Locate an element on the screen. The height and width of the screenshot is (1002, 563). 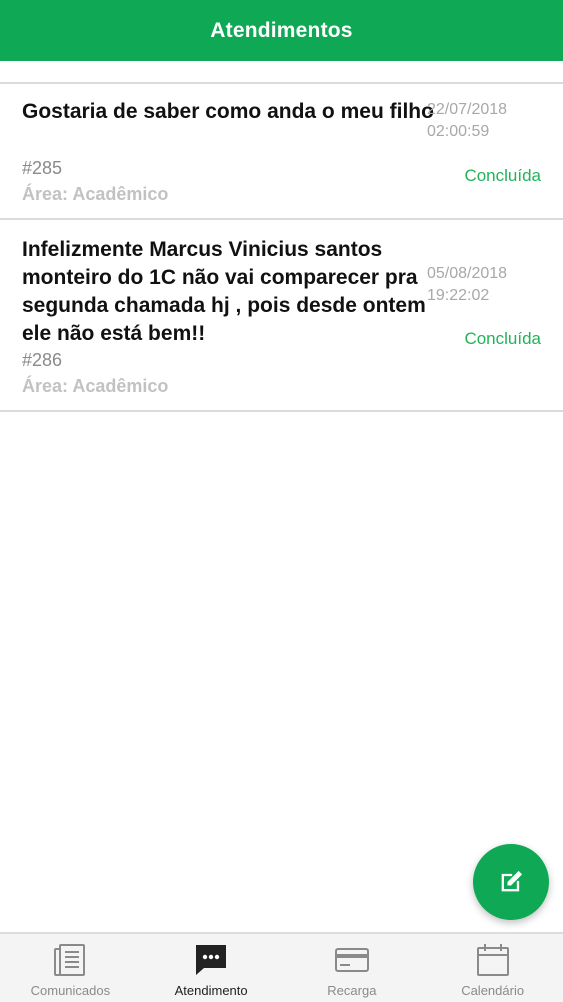
ticket-subject: Gostaria de saber como anda o meu filho is located at coordinates (228, 111).